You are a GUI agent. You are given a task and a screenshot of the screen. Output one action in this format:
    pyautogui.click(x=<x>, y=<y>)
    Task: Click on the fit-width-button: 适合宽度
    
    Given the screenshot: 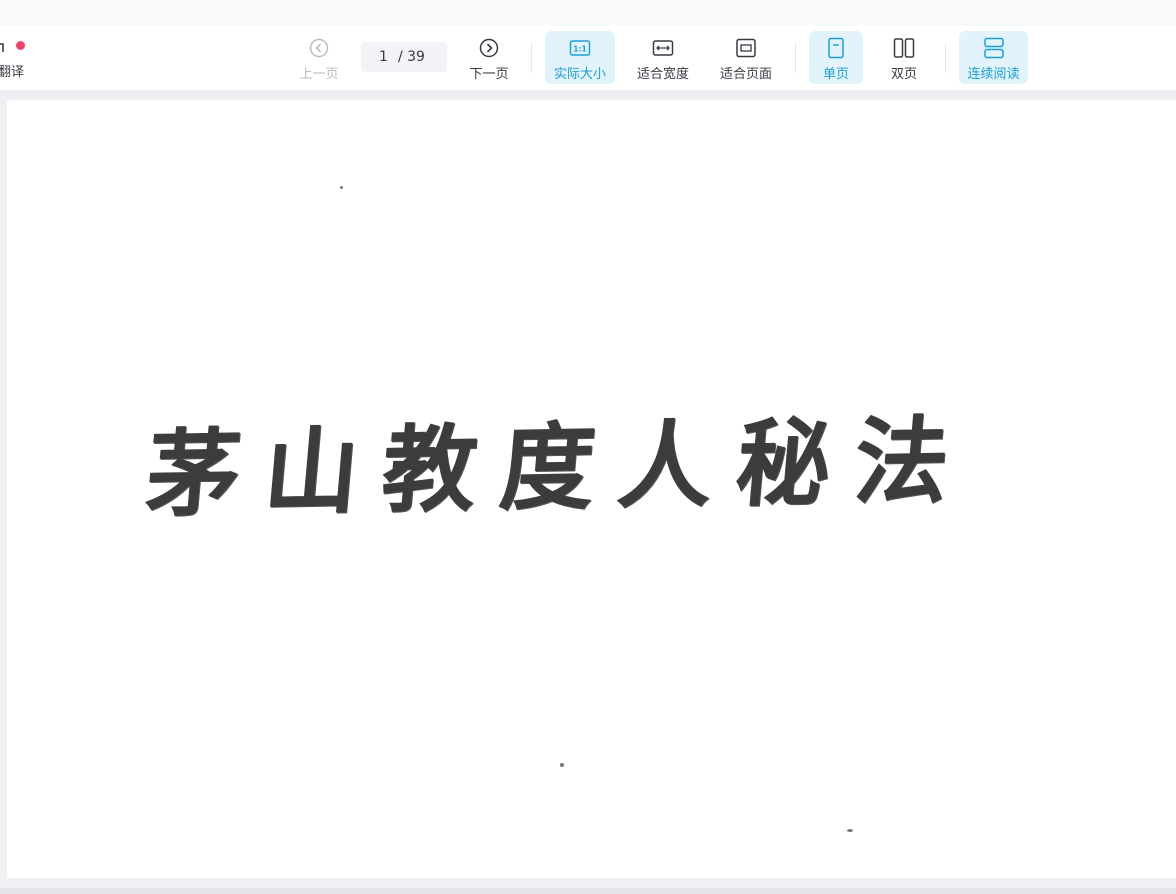 What is the action you would take?
    pyautogui.click(x=663, y=57)
    